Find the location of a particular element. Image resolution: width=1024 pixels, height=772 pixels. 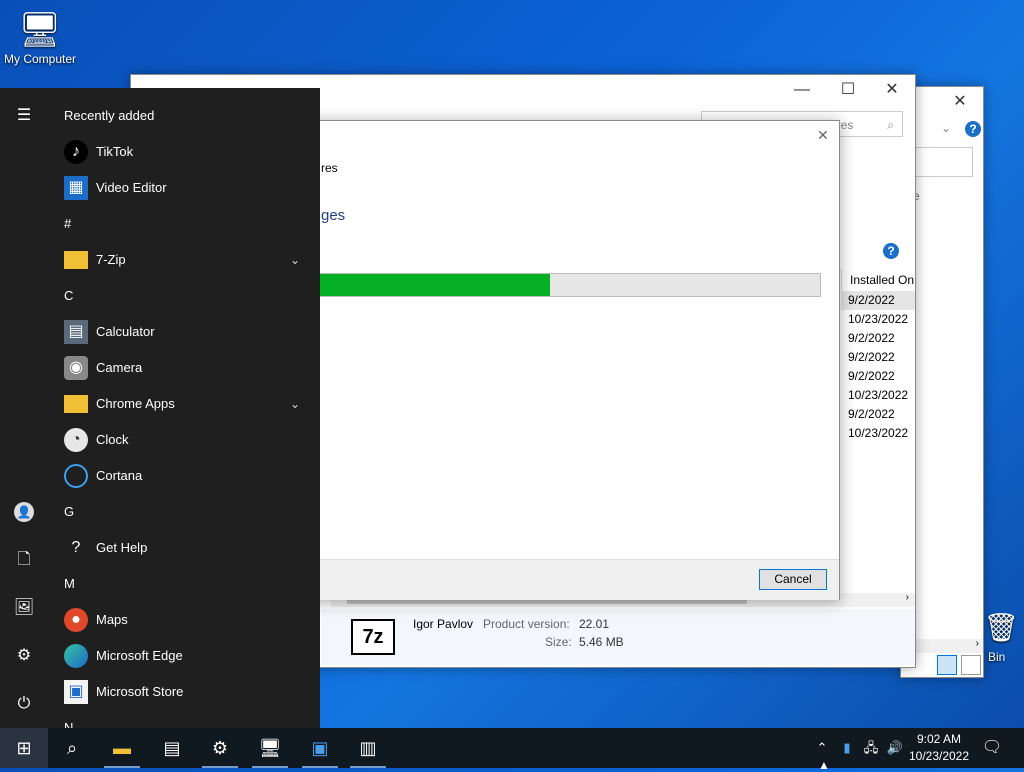

folder-7zip: 7-Zip ⌄ is located at coordinates (184, 260).